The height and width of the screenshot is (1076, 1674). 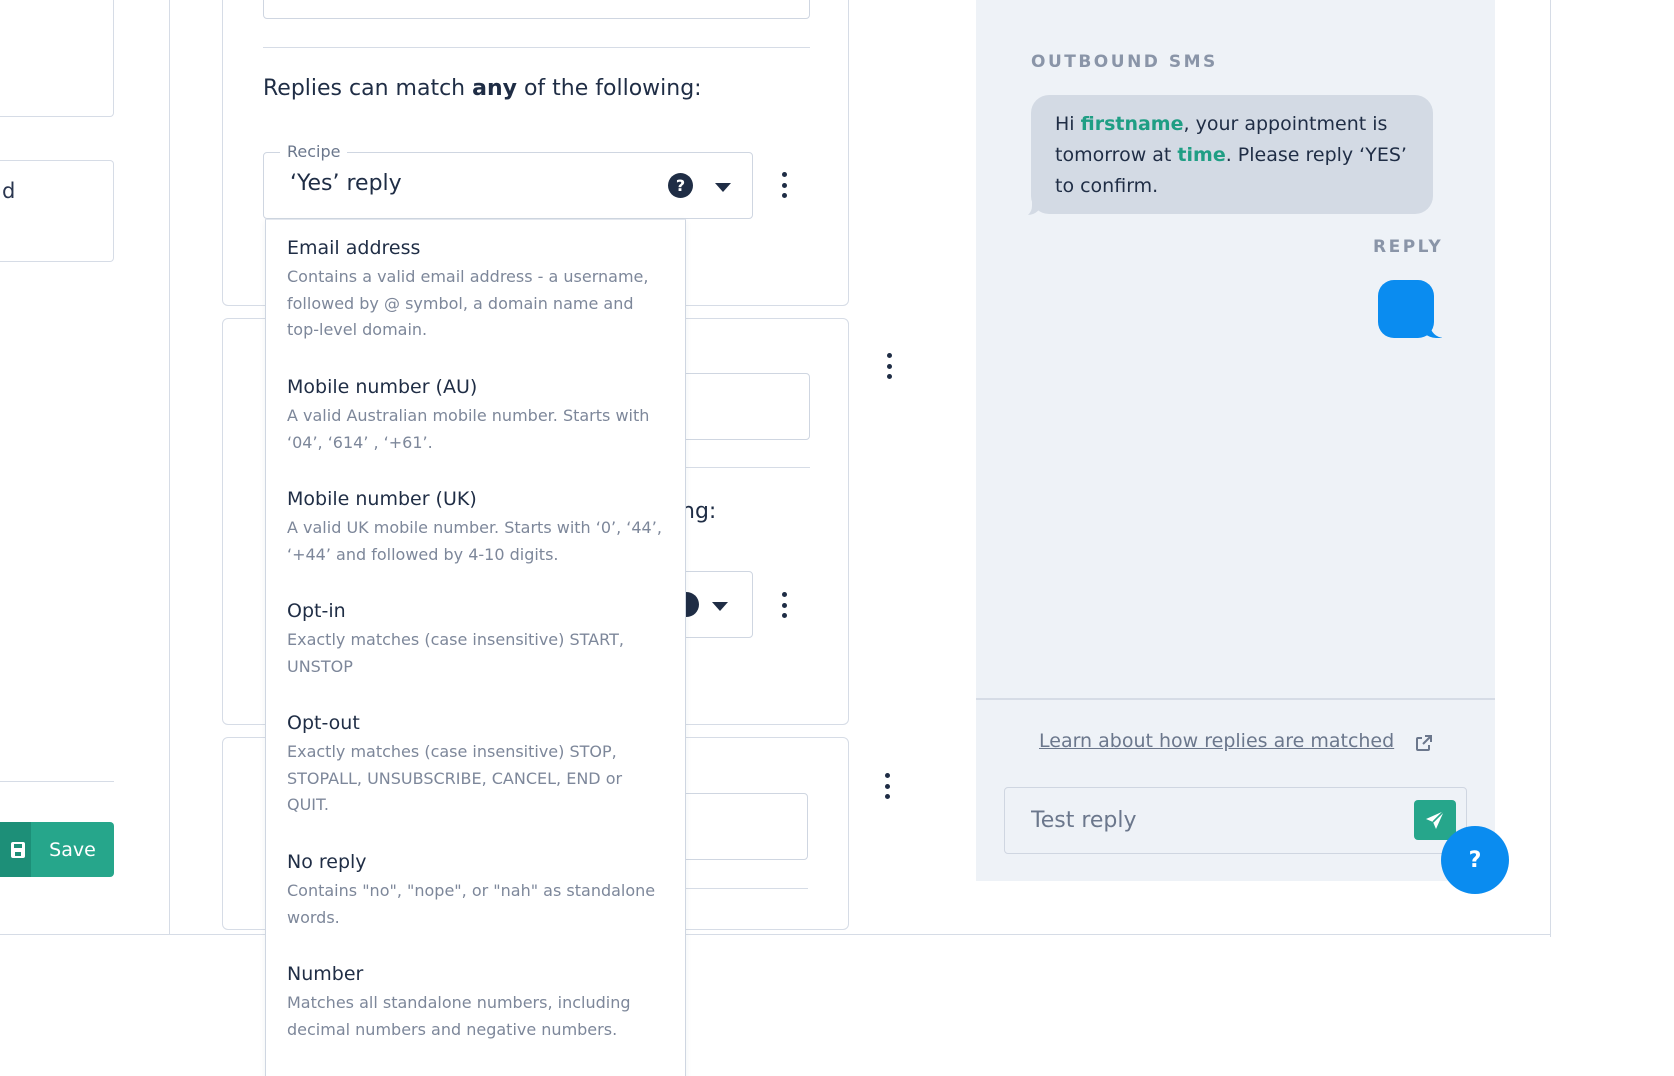 What do you see at coordinates (1216, 741) in the screenshot?
I see `learn-replies-link: Learn about how replies are matched` at bounding box center [1216, 741].